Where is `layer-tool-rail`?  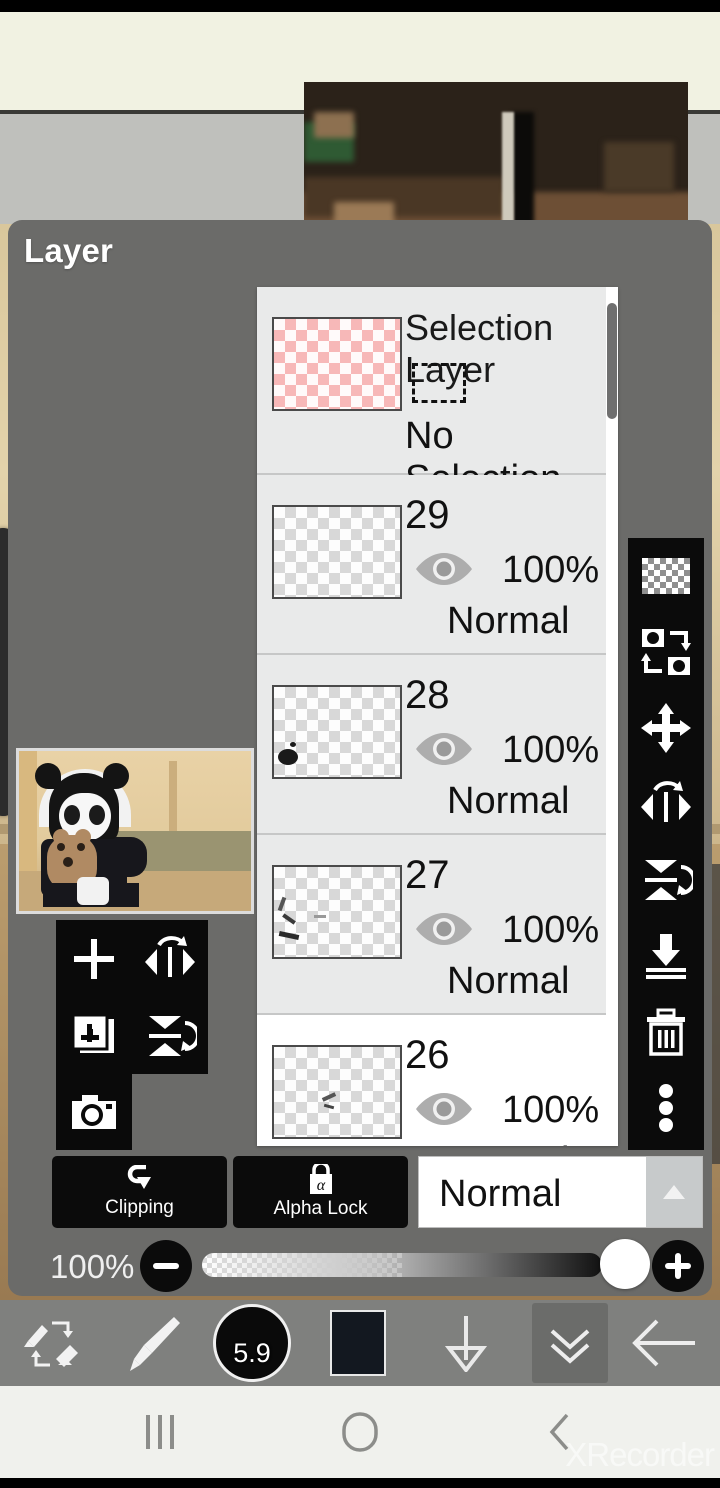 layer-tool-rail is located at coordinates (666, 844).